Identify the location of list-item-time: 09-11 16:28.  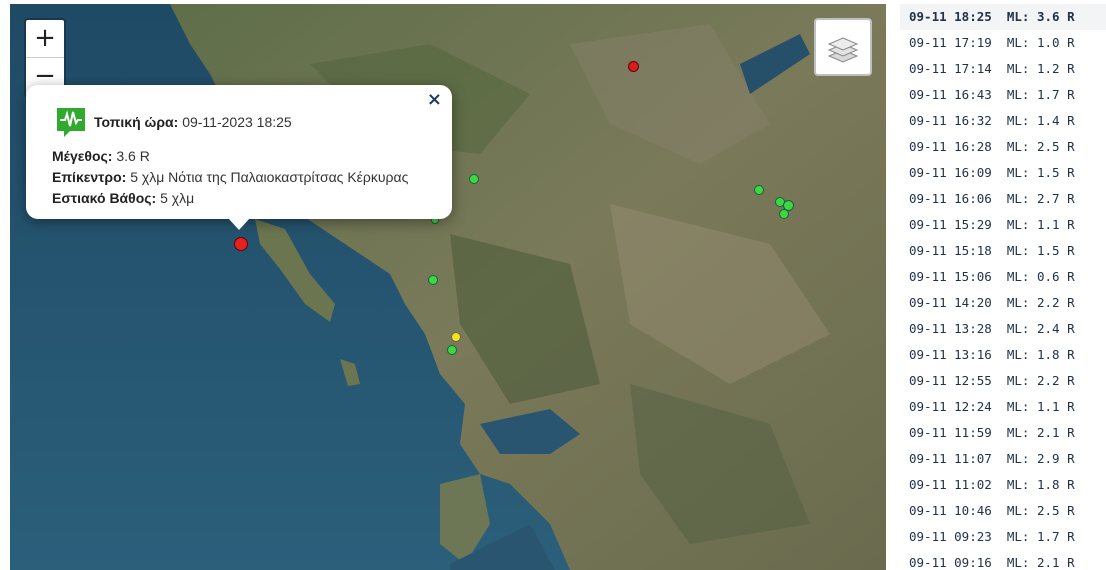
(950, 146).